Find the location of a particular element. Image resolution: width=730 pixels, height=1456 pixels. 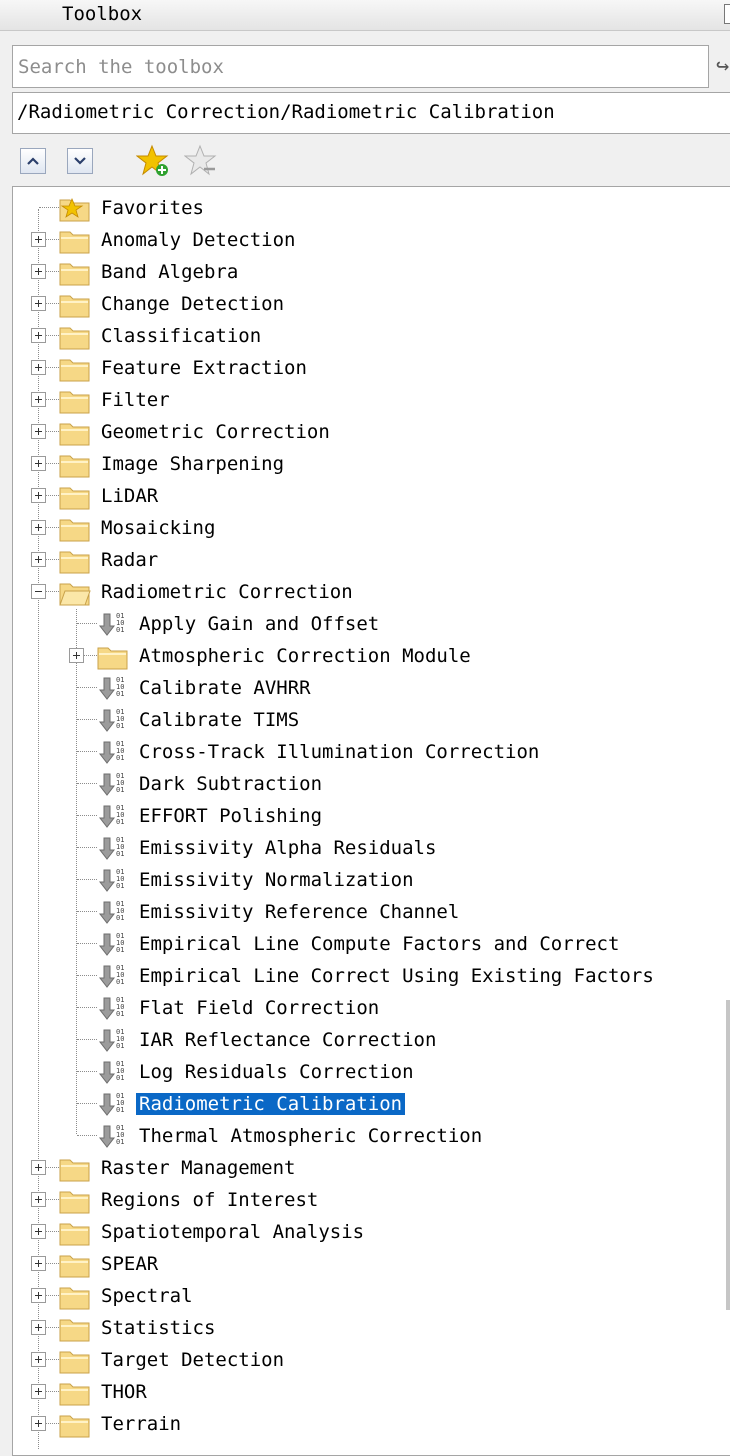

tree-item-label: Regions of Interest is located at coordinates (209, 1200).